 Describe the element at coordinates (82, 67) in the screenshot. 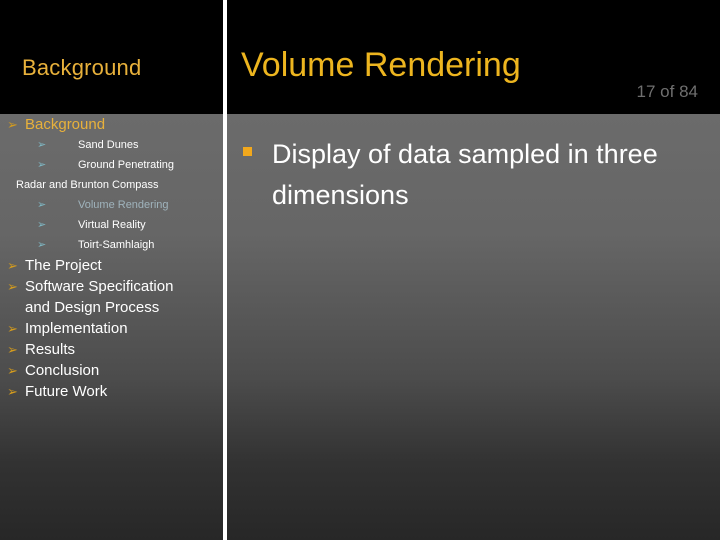

I see `section-label: Background` at that location.